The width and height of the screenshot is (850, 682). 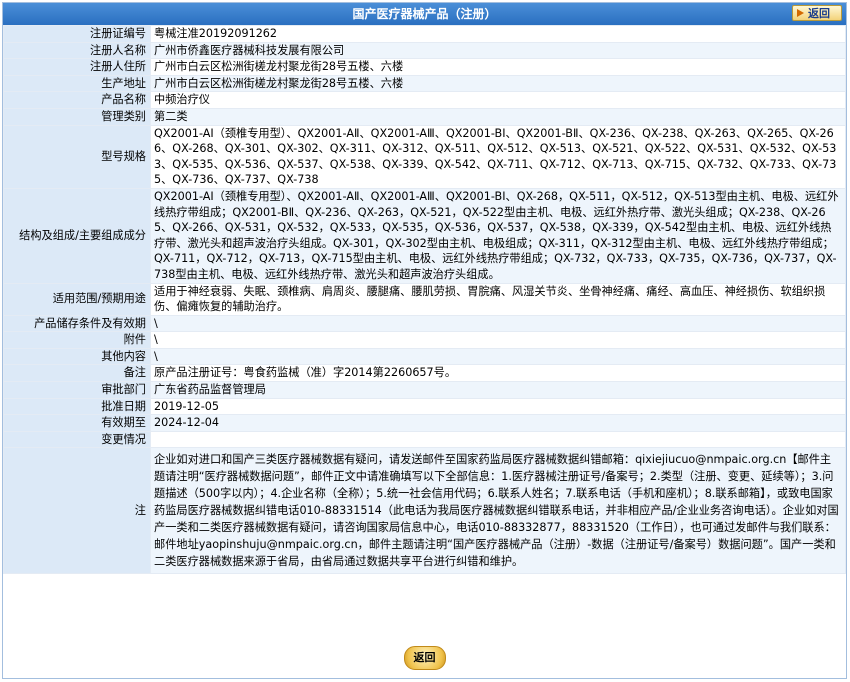 I want to click on back-button-top: 返回, so click(x=817, y=13).